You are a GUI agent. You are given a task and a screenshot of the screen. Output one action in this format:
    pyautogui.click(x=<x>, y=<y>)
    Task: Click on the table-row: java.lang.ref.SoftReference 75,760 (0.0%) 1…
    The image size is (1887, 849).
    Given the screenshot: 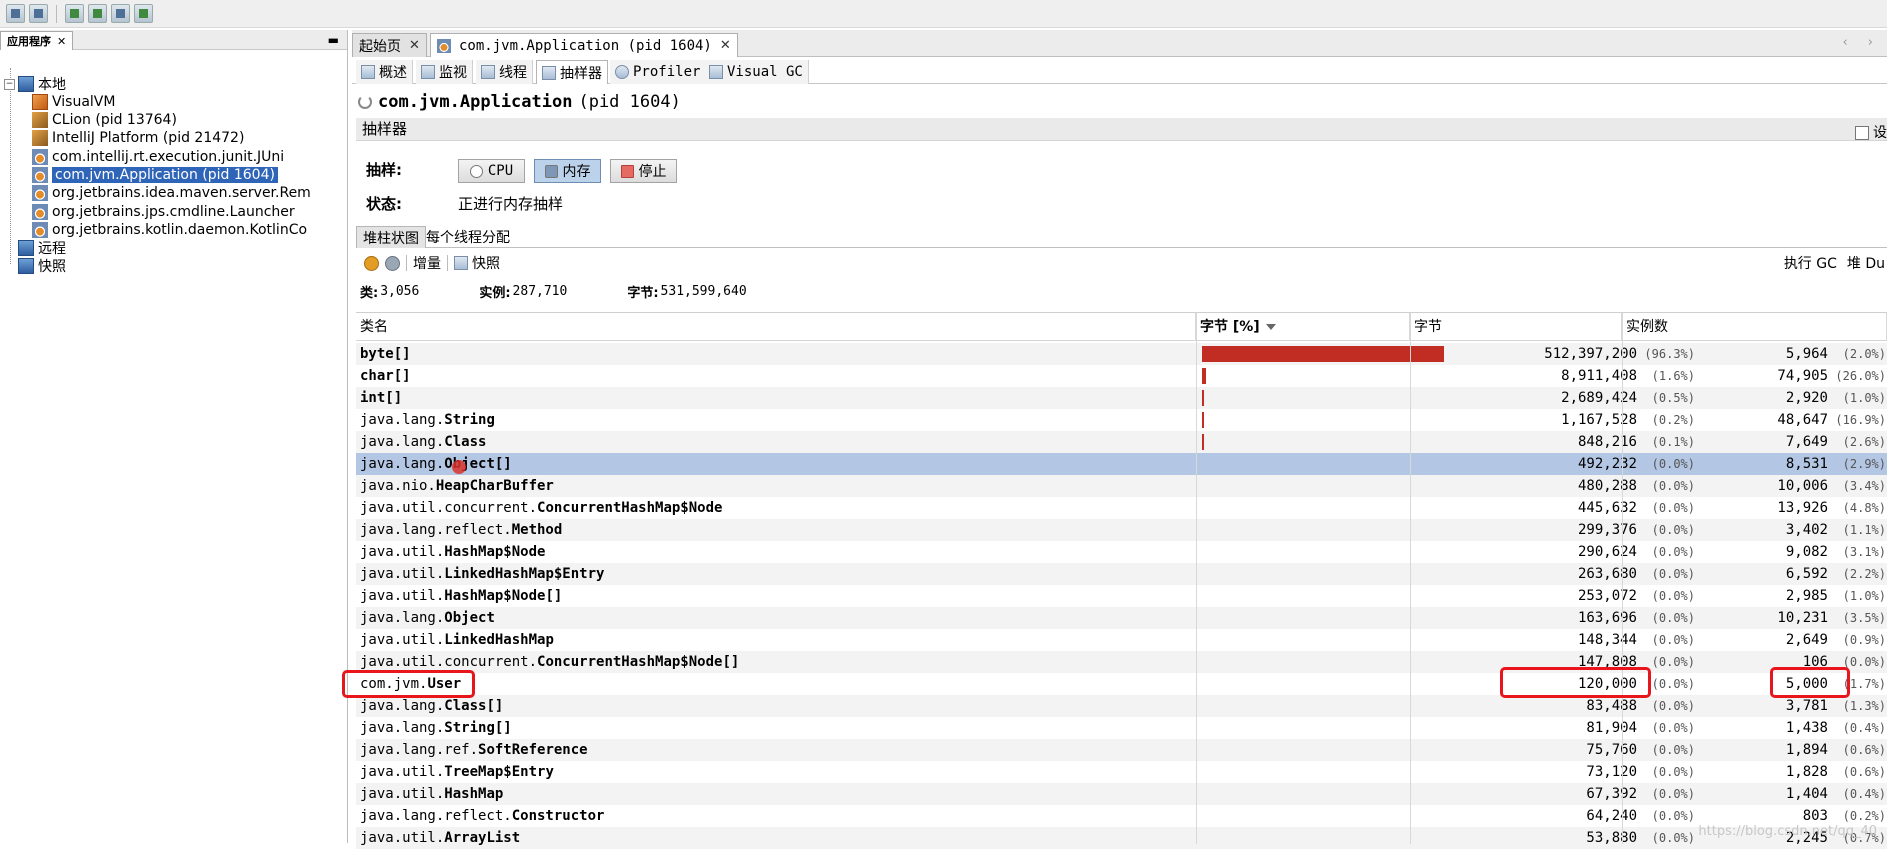 What is the action you would take?
    pyautogui.click(x=1121, y=750)
    